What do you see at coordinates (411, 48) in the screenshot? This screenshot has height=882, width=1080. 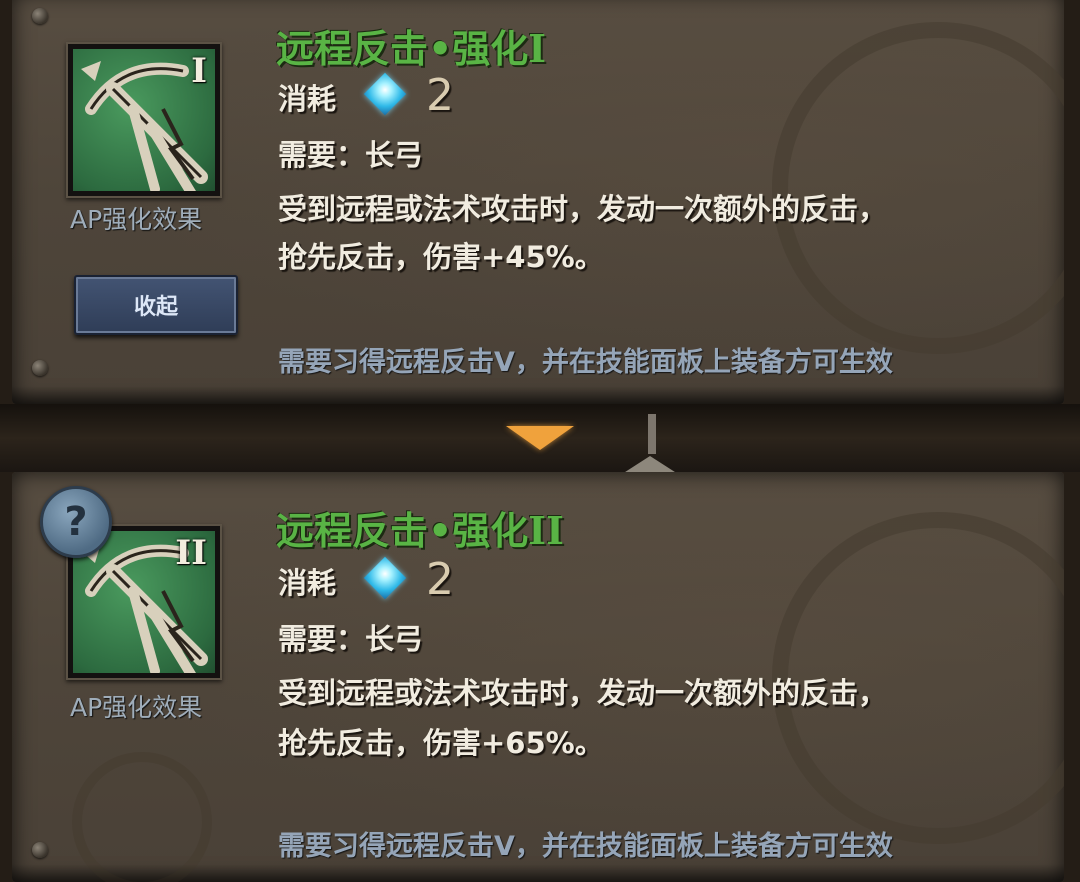 I see `skill-title: 远程反击•强化I` at bounding box center [411, 48].